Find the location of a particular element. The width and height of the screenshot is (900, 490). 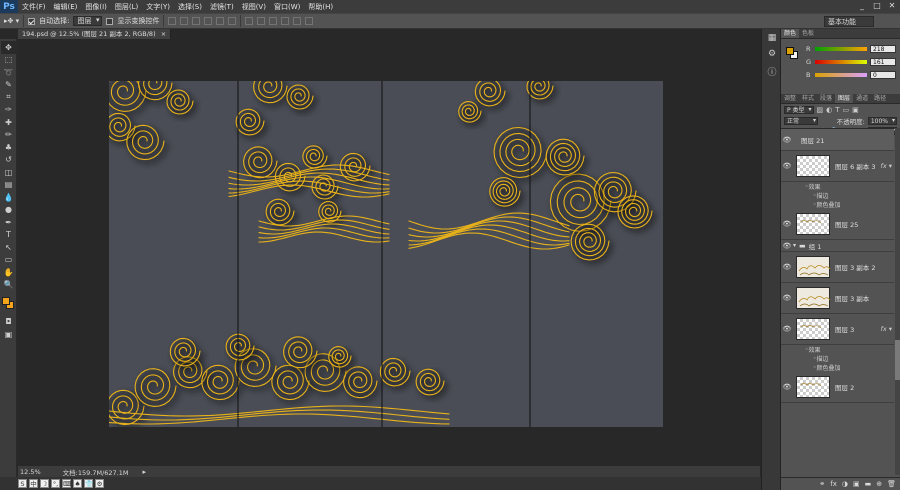

menu-item-5: 选择(S) is located at coordinates (190, 7).